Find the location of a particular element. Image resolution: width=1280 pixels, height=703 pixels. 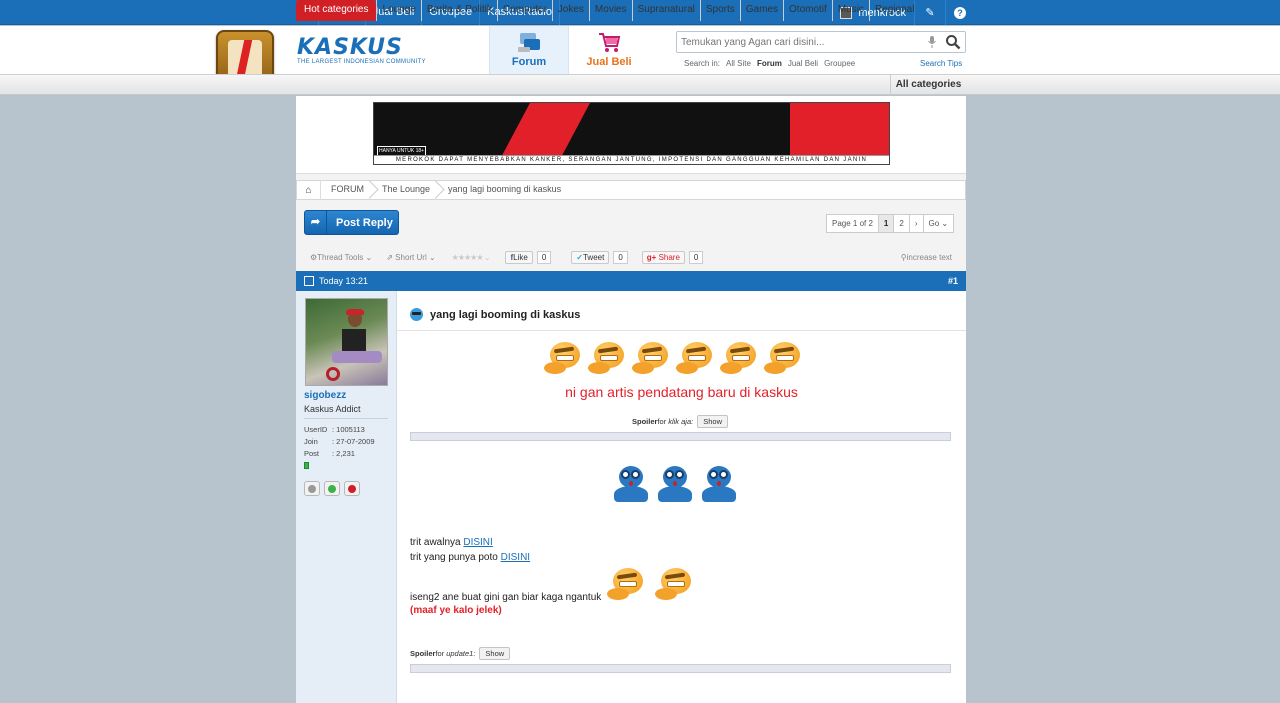

thread-tools-dropdown: ⚙Thread Tools ⌄ is located at coordinates (341, 257).